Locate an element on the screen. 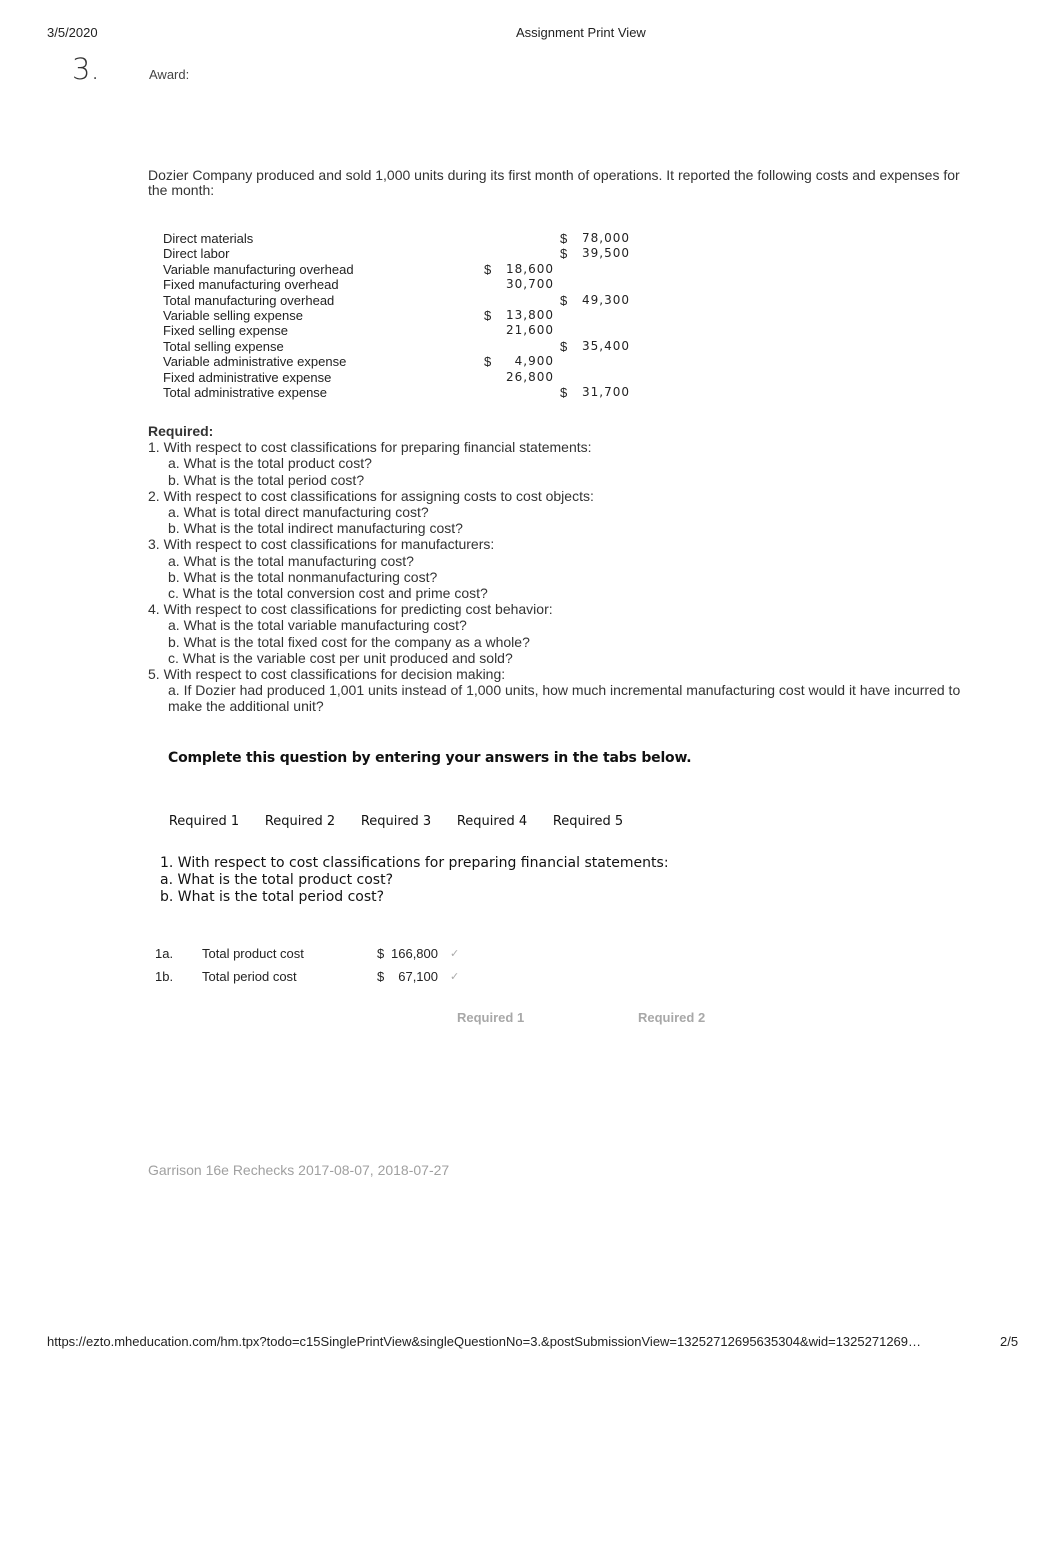 Image resolution: width=1062 pixels, height=1556 pixels. cost-subtotal-value: 26,800 is located at coordinates (530, 376).